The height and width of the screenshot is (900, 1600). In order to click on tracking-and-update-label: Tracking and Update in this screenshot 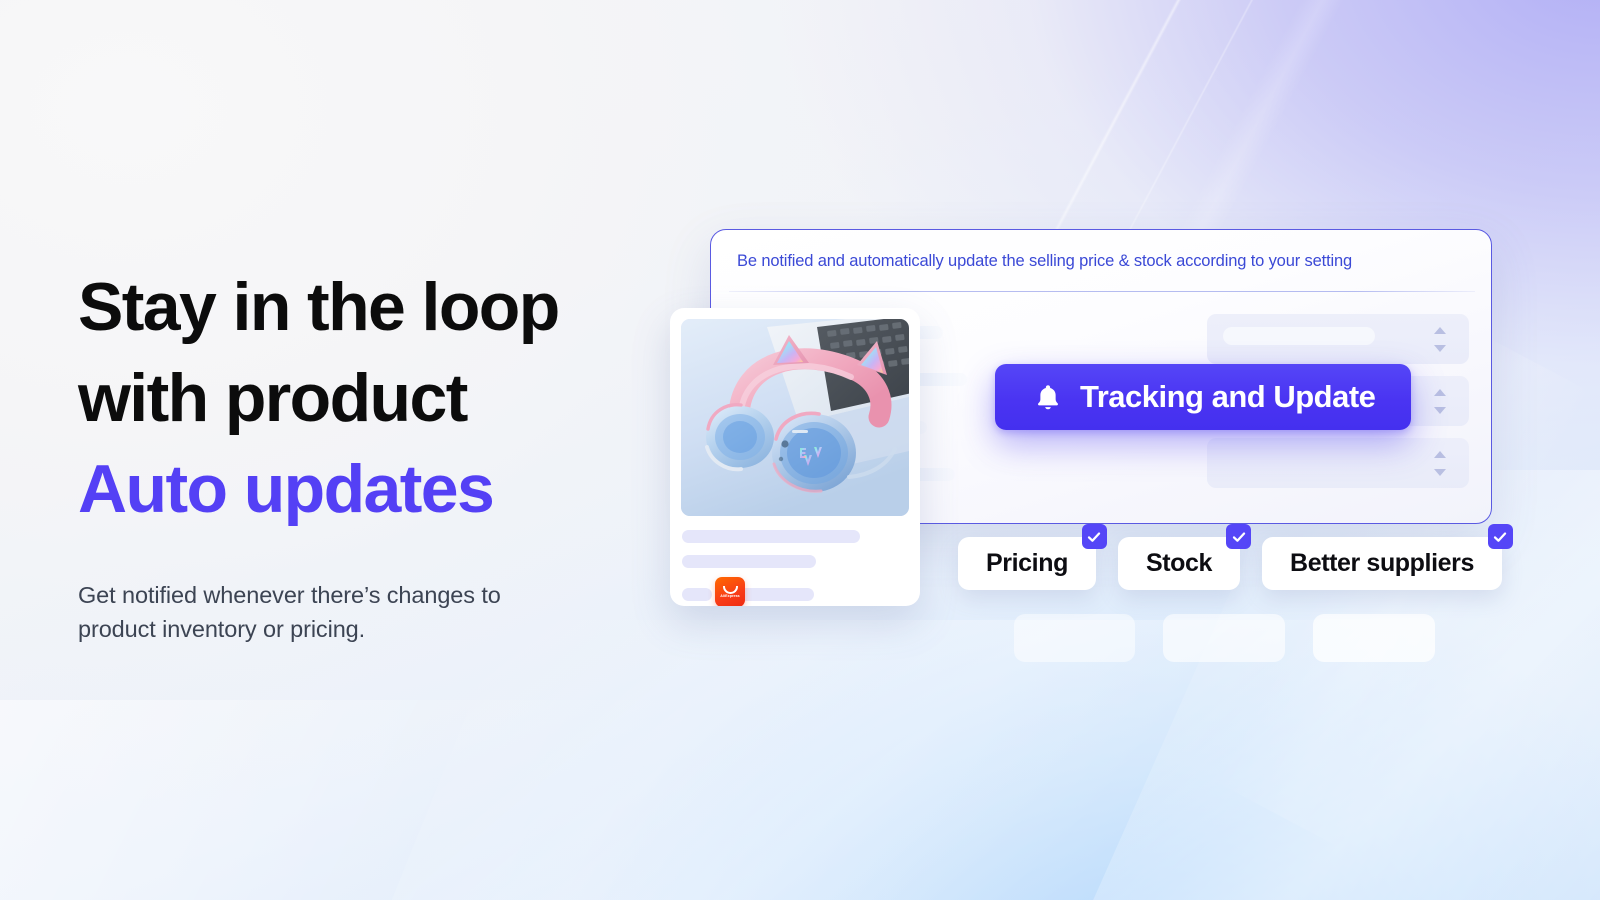, I will do `click(1228, 396)`.